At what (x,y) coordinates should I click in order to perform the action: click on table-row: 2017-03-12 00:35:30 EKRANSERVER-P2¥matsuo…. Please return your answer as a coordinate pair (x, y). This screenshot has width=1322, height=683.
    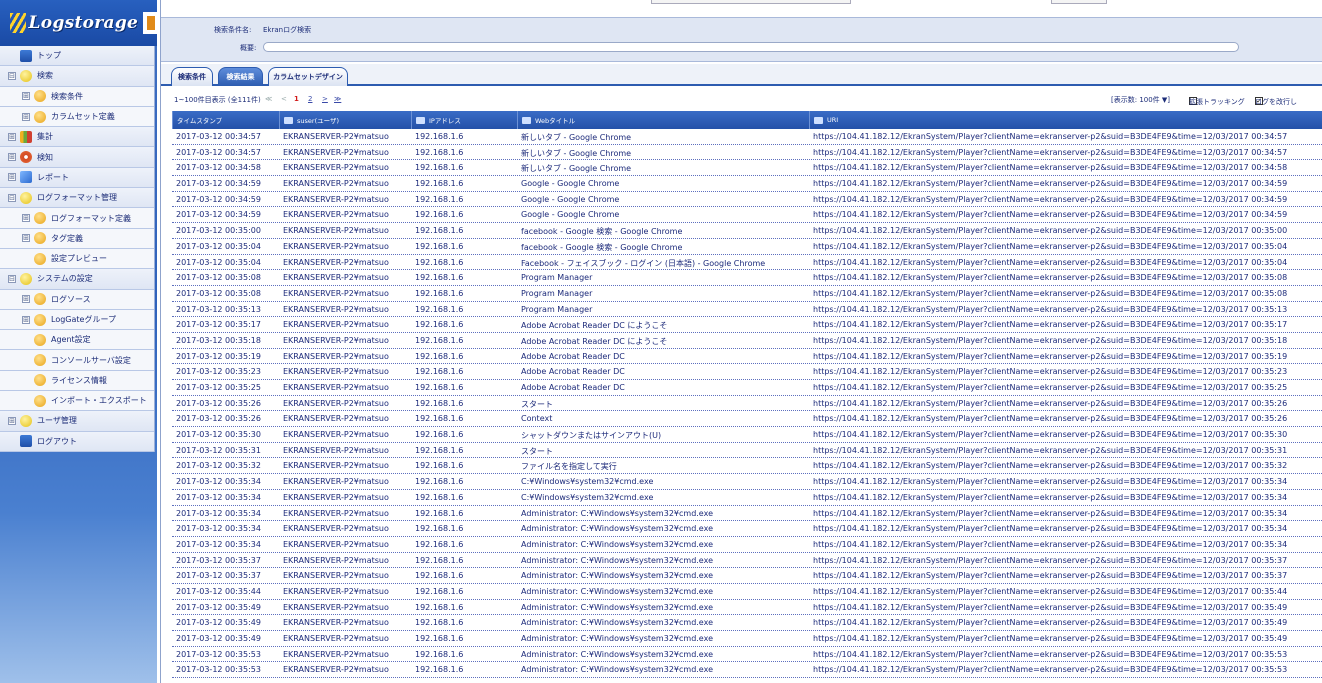
    Looking at the image, I should click on (747, 435).